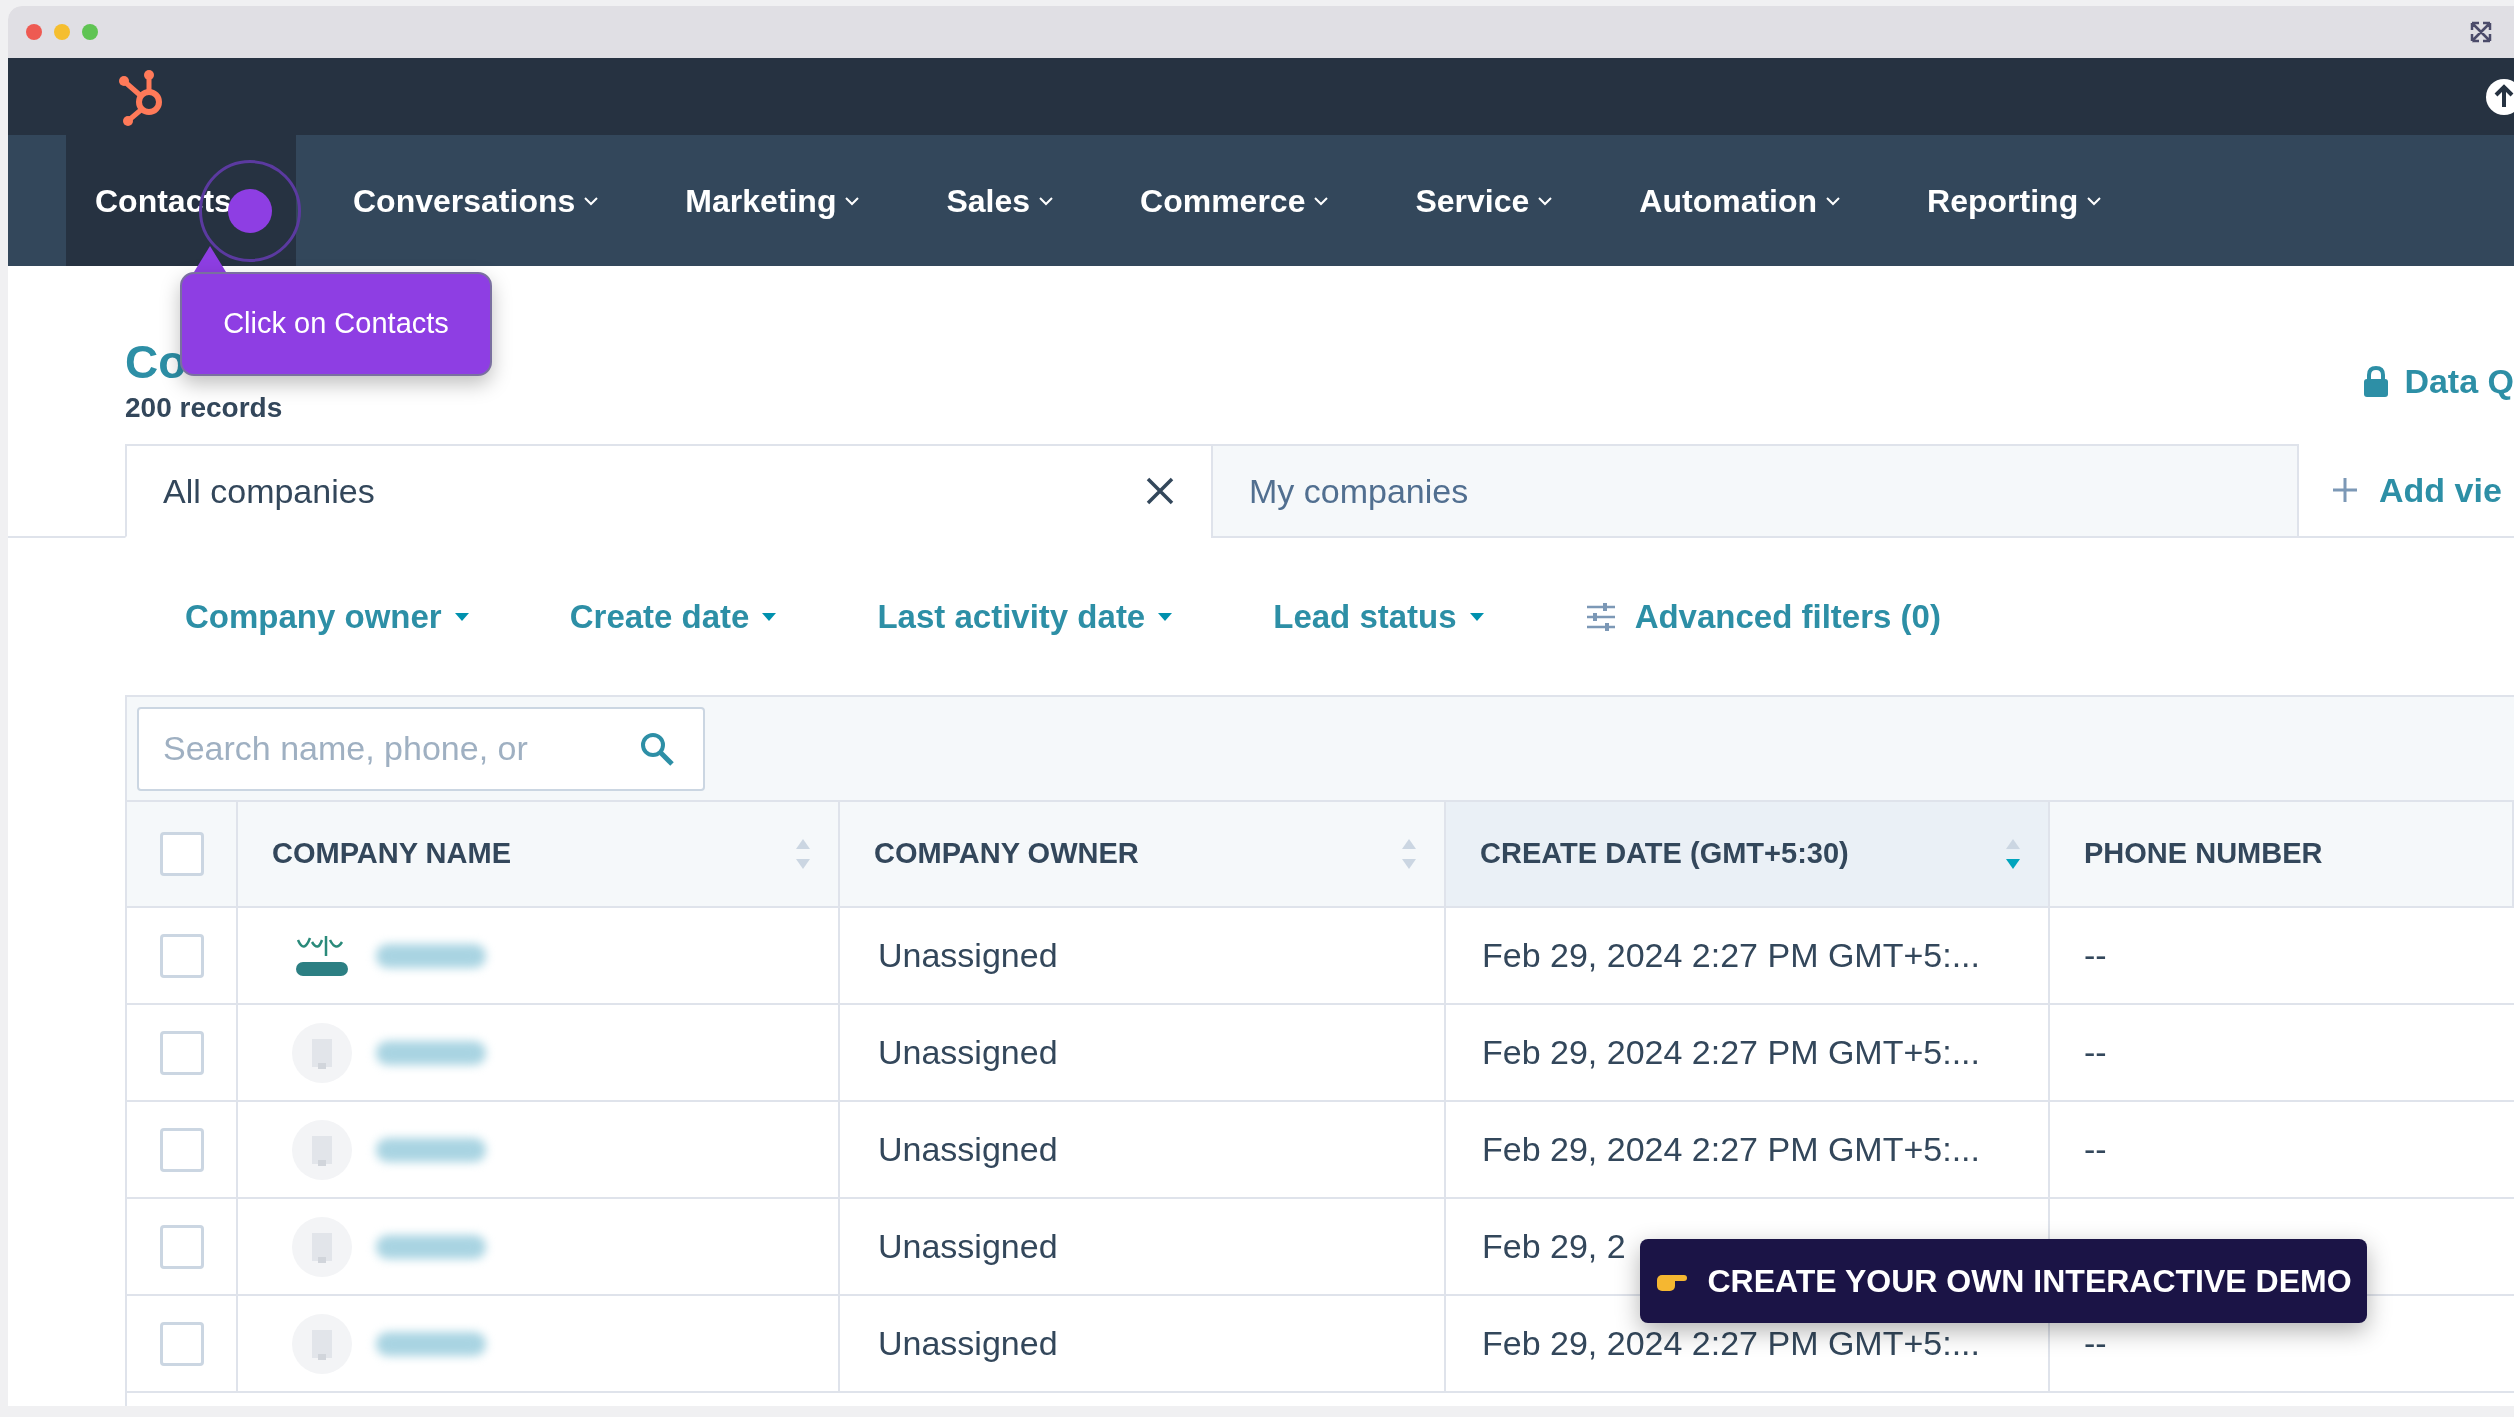 This screenshot has height=1417, width=2514. What do you see at coordinates (669, 491) in the screenshot?
I see `view-tab: All companies` at bounding box center [669, 491].